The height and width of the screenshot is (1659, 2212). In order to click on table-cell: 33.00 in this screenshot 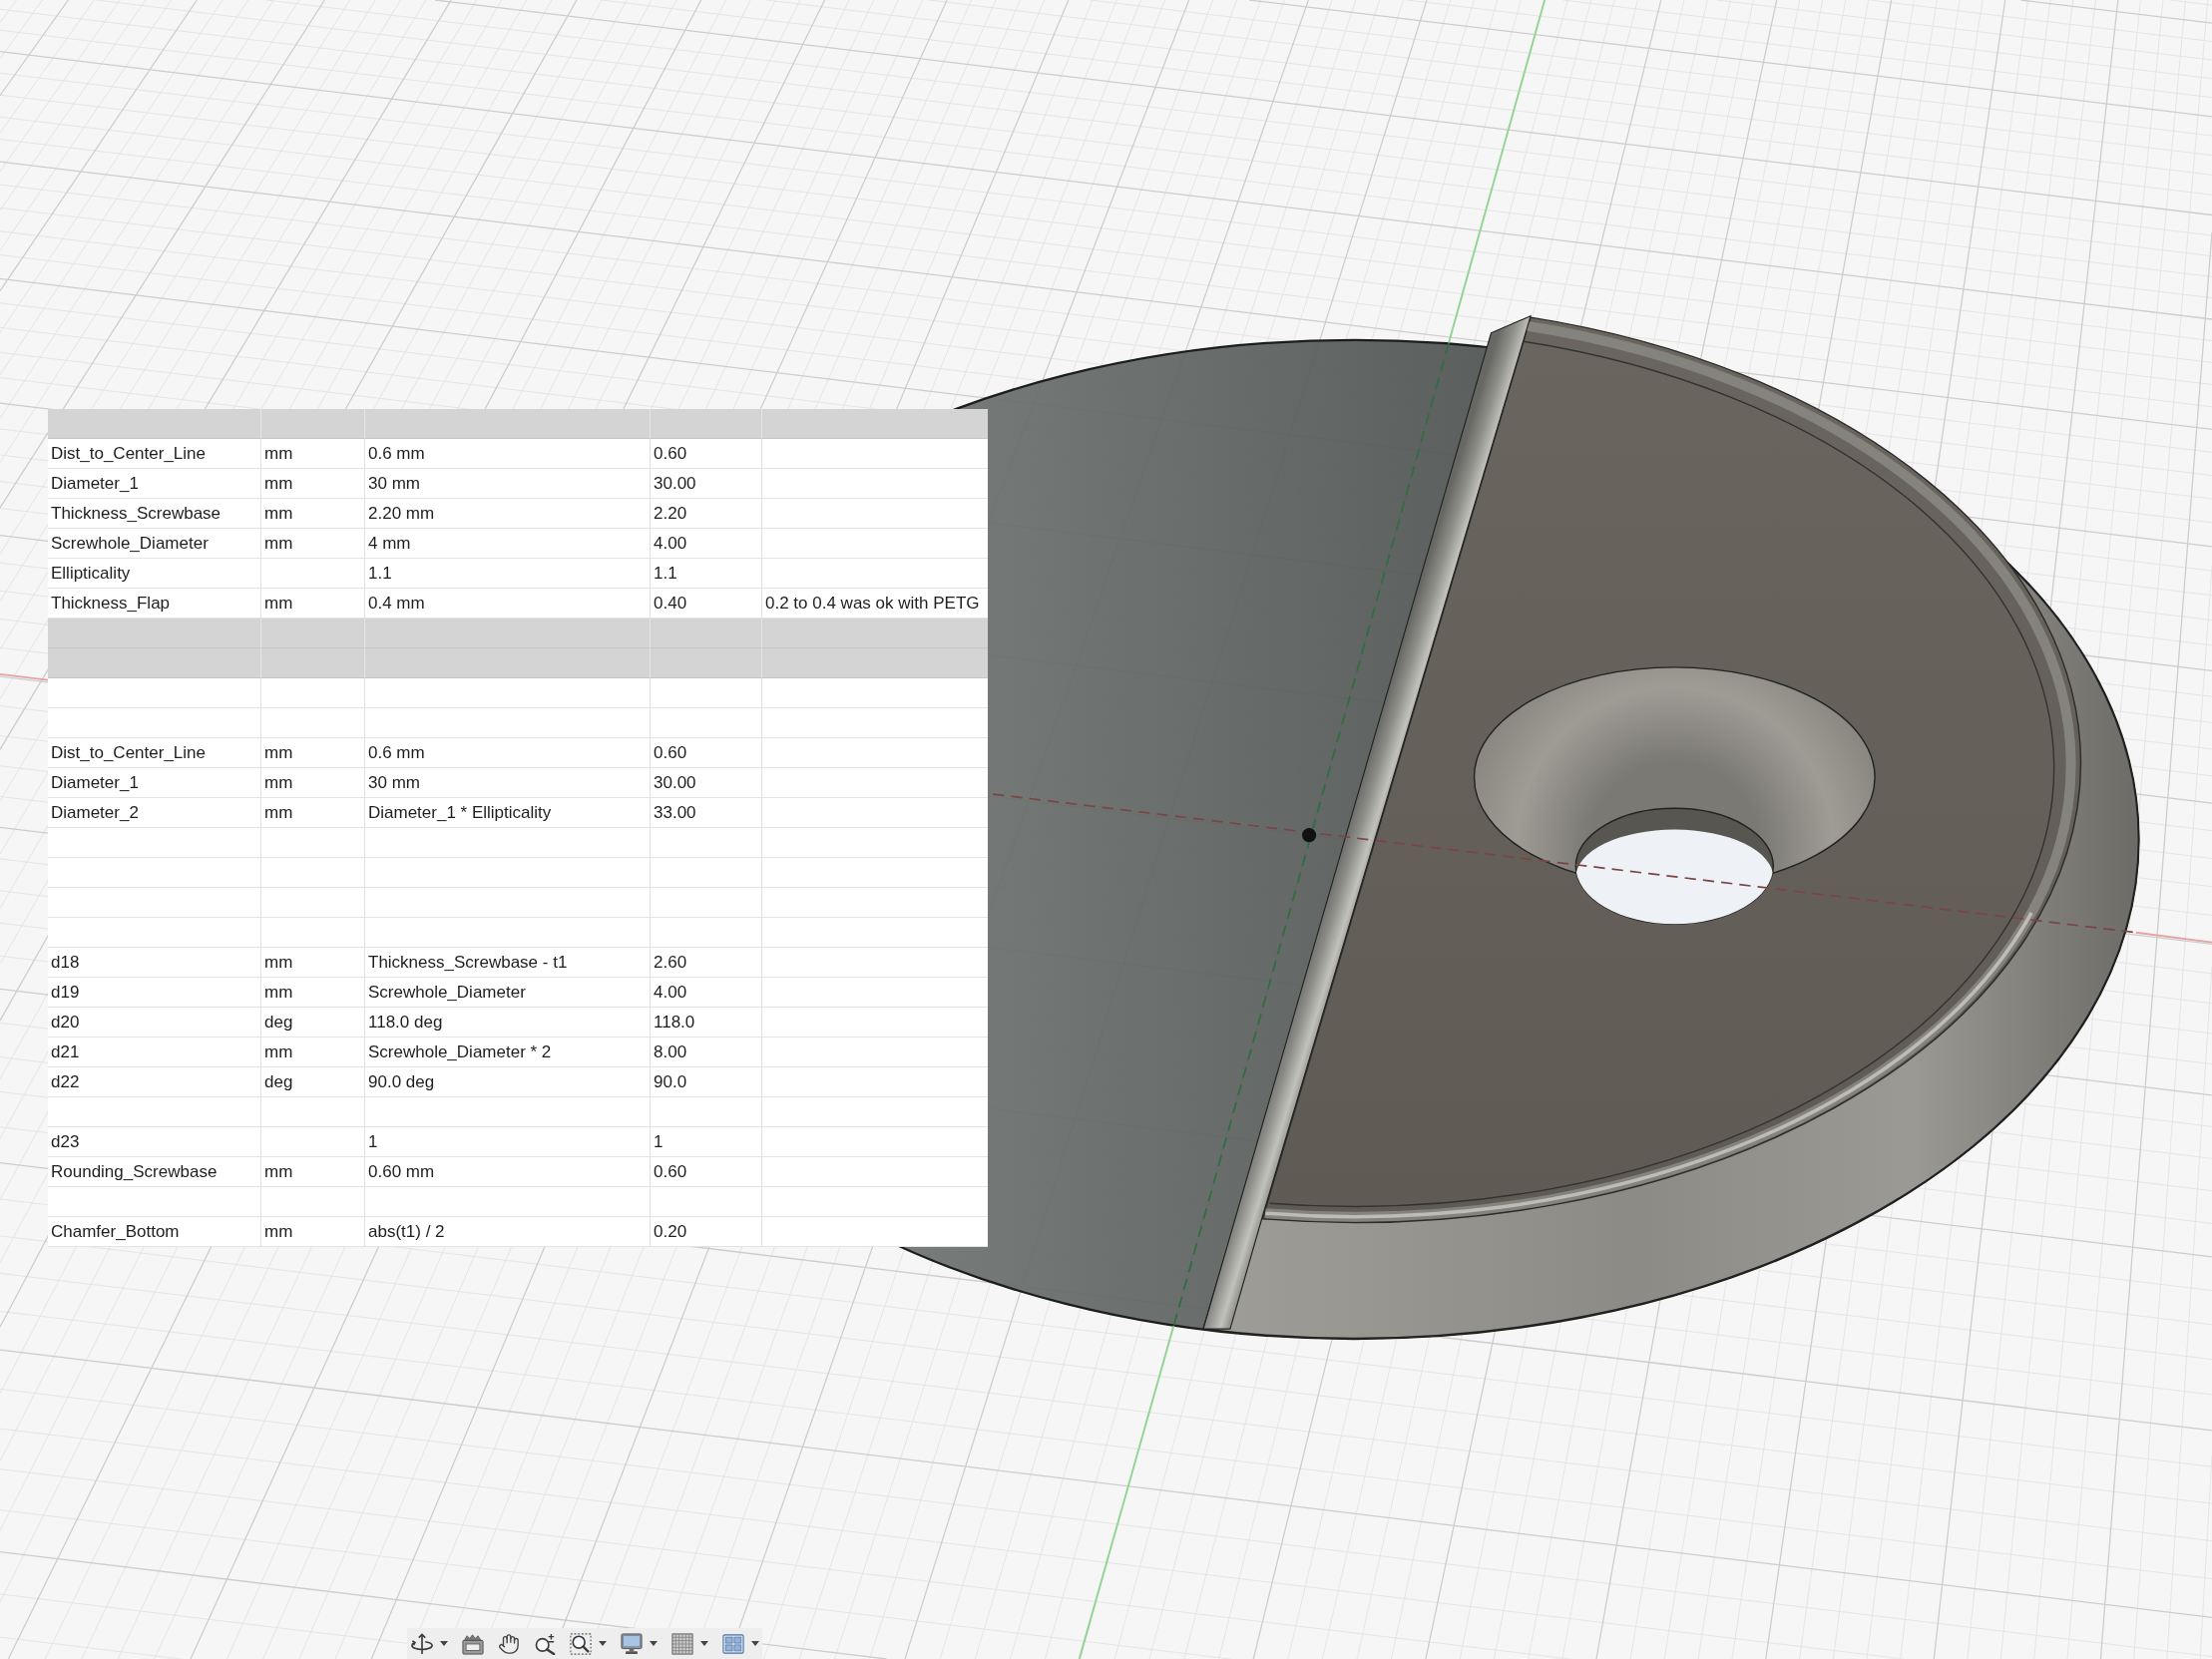, I will do `click(706, 813)`.